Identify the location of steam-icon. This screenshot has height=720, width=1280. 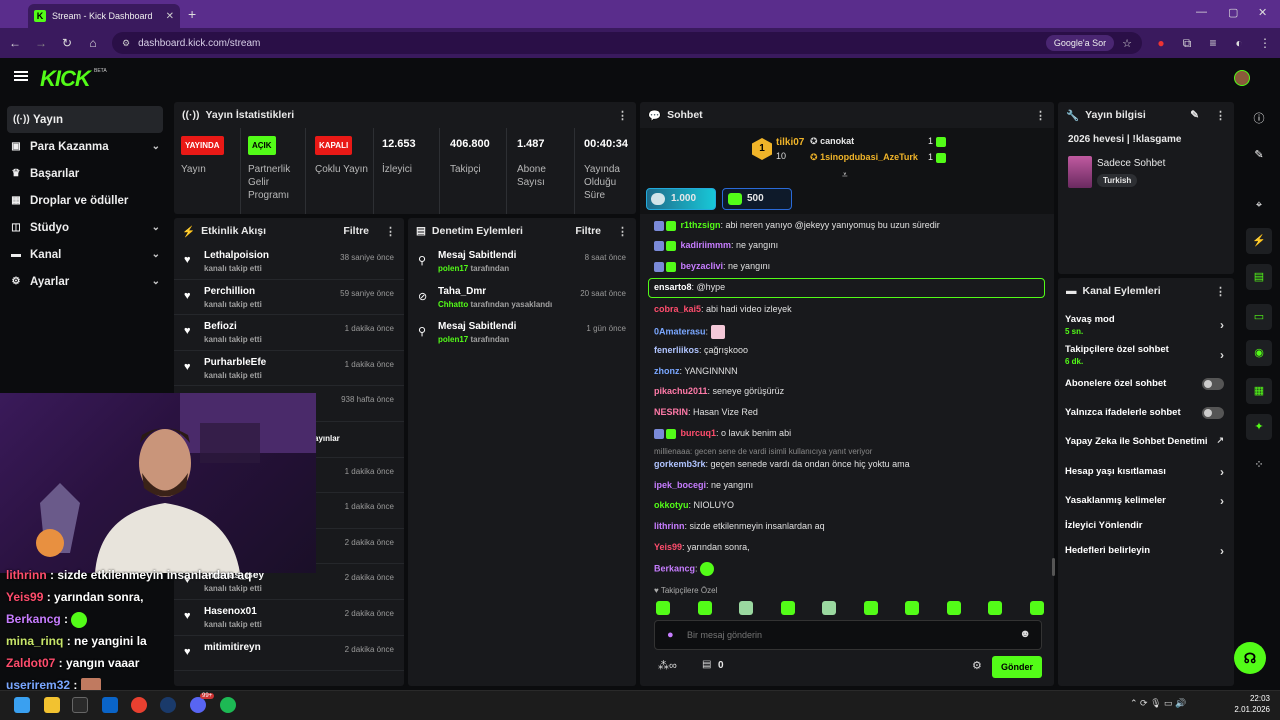
(168, 705).